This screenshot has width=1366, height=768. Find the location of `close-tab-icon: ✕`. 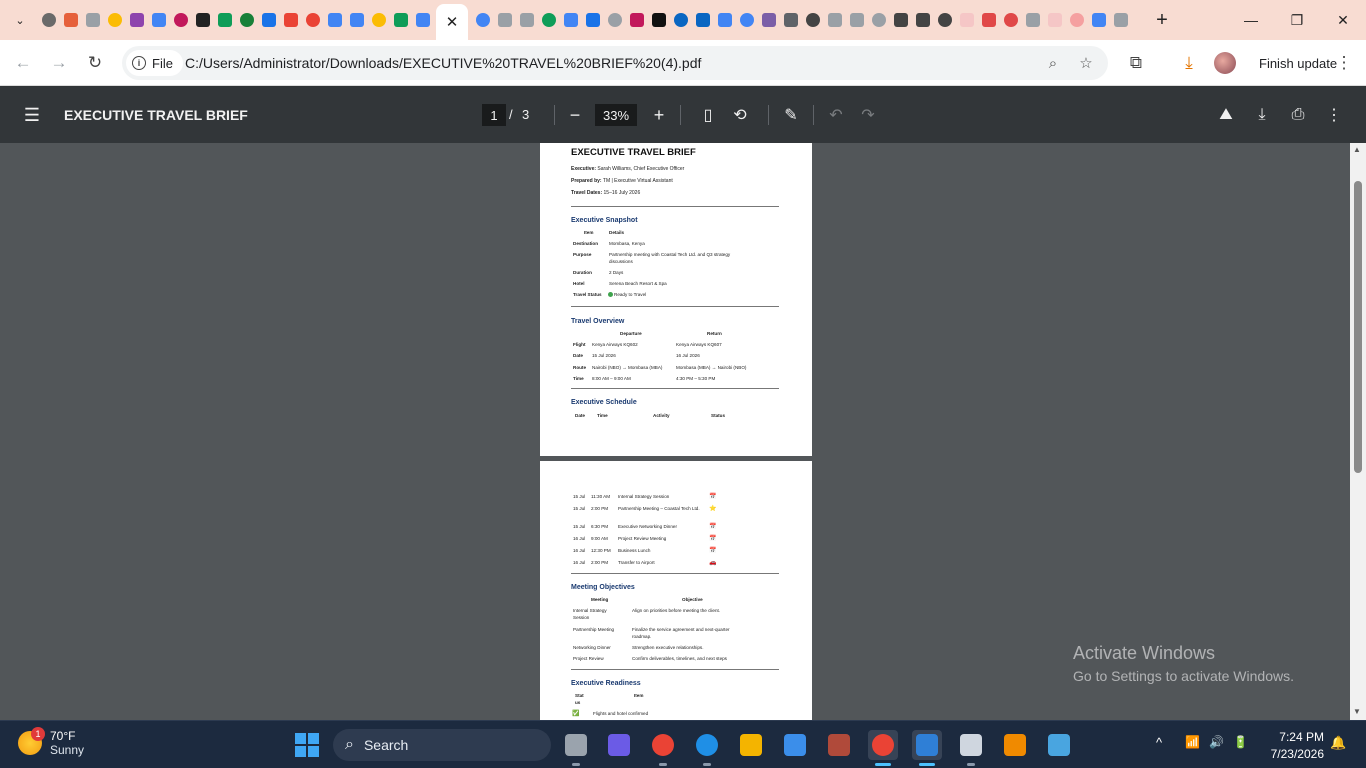

close-tab-icon: ✕ is located at coordinates (452, 22).